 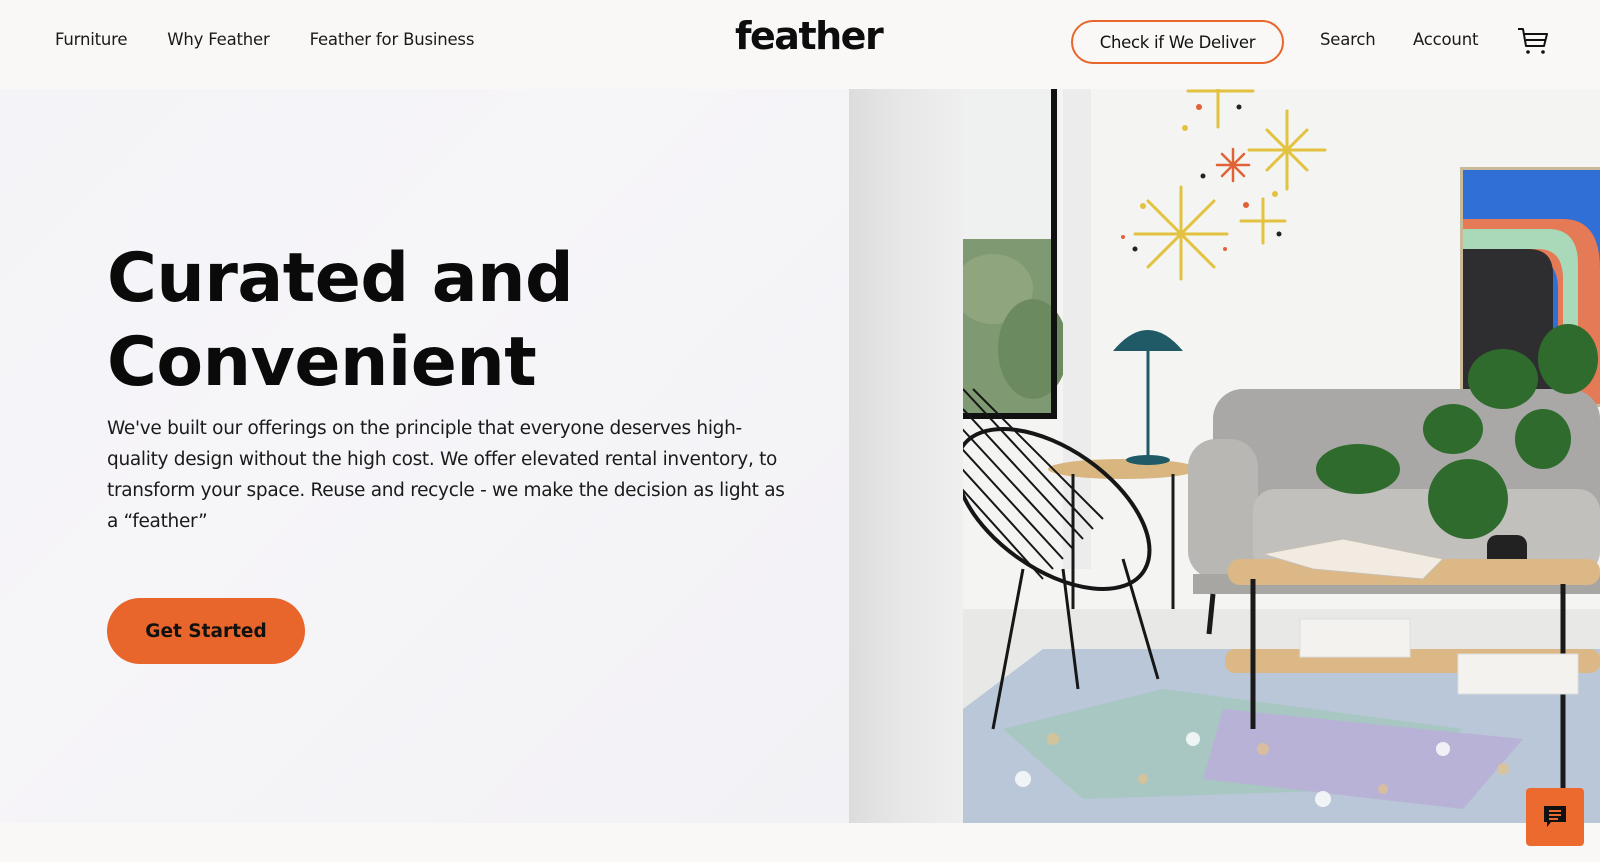 What do you see at coordinates (1348, 39) in the screenshot?
I see `search-link: Search` at bounding box center [1348, 39].